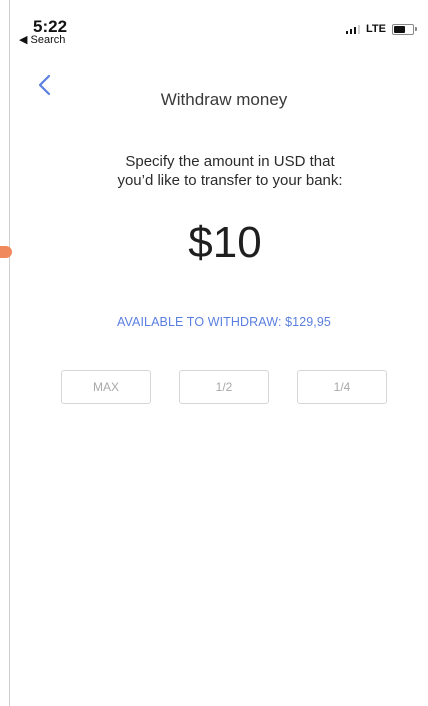 The height and width of the screenshot is (706, 428). What do you see at coordinates (230, 180) in the screenshot?
I see `instructions-line-2: you’d like to transfer to your bank:` at bounding box center [230, 180].